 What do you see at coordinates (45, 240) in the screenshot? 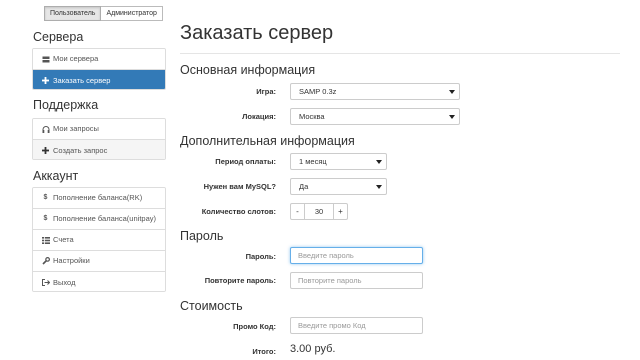
I see `list-icon` at bounding box center [45, 240].